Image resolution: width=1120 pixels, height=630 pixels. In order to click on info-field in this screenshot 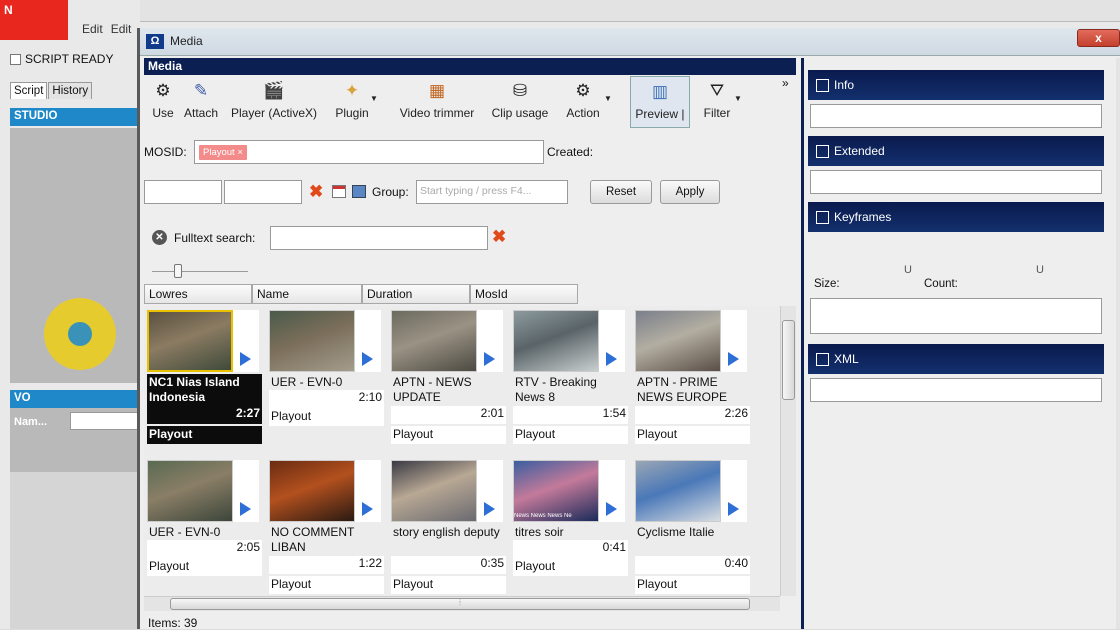, I will do `click(956, 116)`.